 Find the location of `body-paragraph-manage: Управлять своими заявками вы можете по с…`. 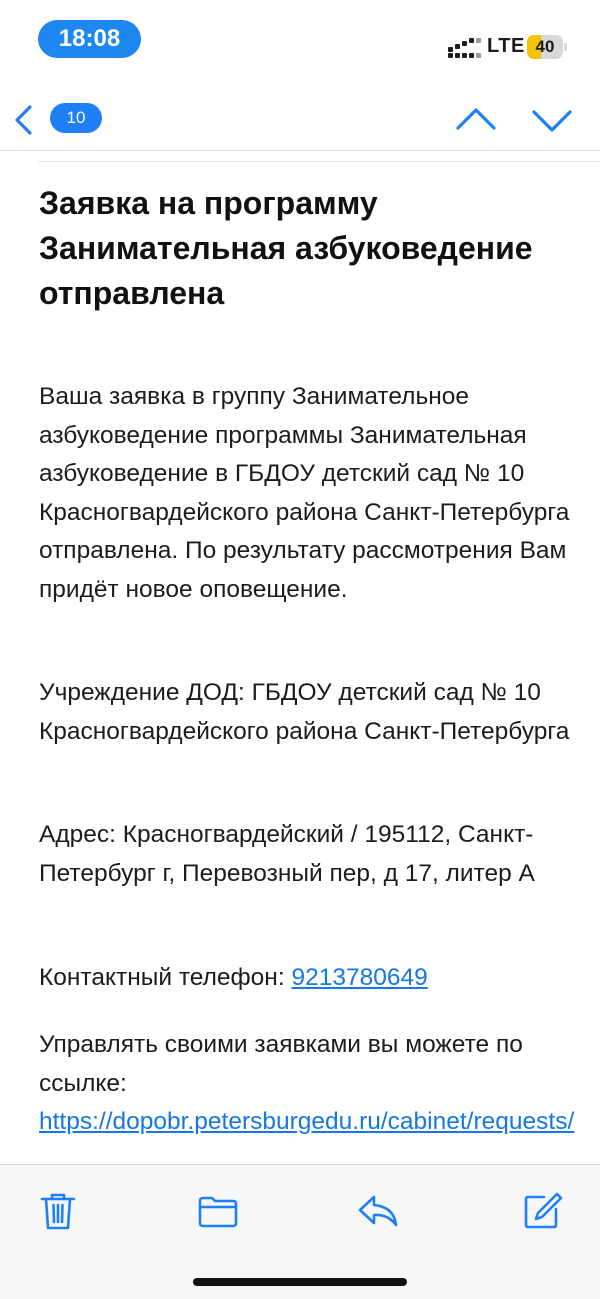

body-paragraph-manage: Управлять своими заявками вы можете по с… is located at coordinates (311, 1084).